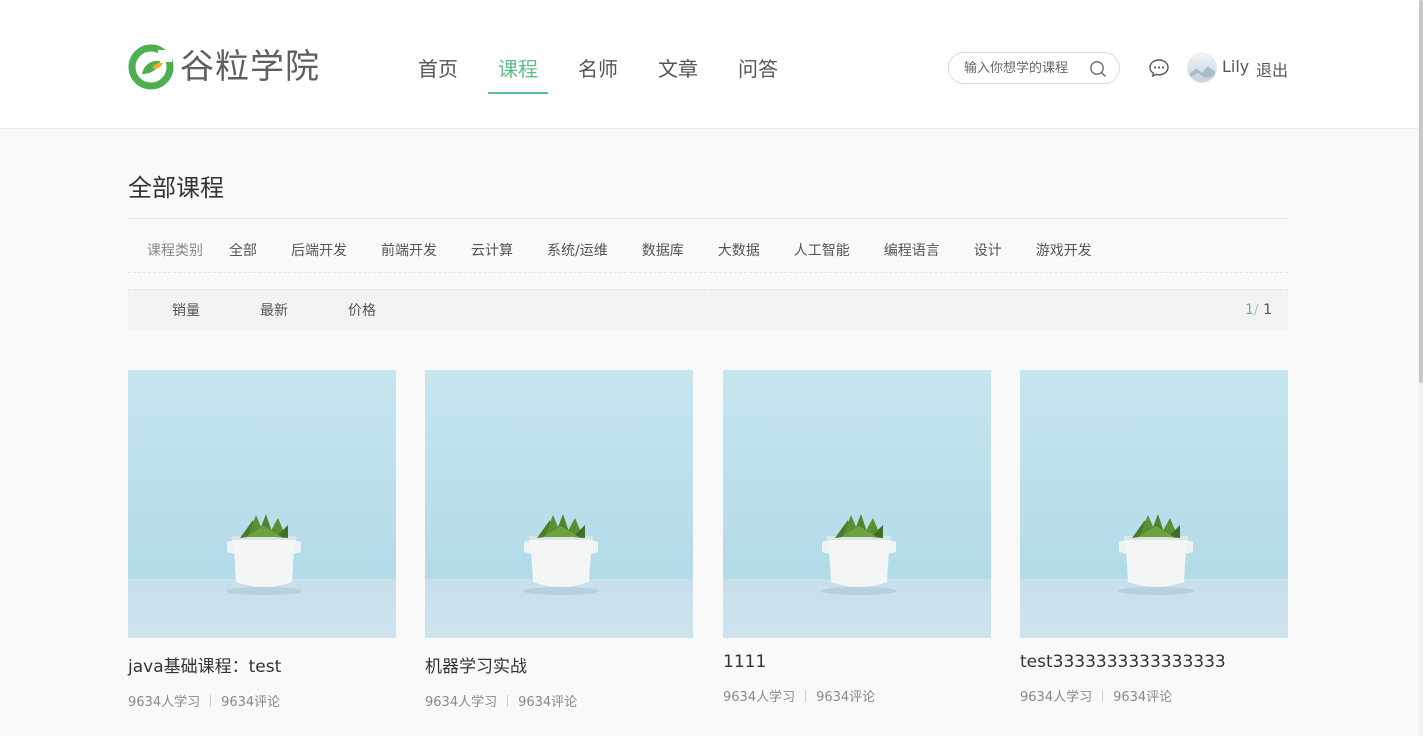 The image size is (1423, 736). Describe the element at coordinates (663, 250) in the screenshot. I see `category-database: 数据库` at that location.